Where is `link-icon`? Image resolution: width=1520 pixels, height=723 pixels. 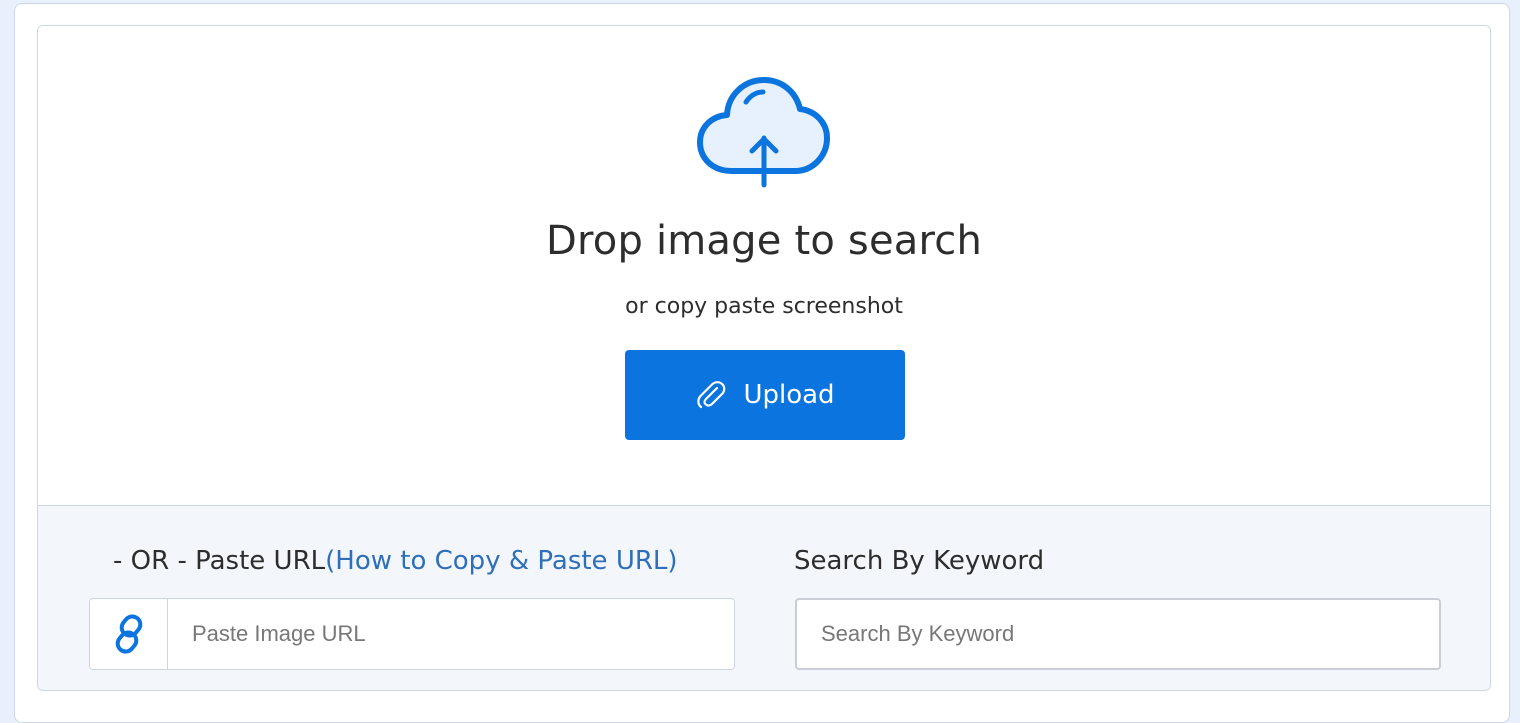
link-icon is located at coordinates (128, 634).